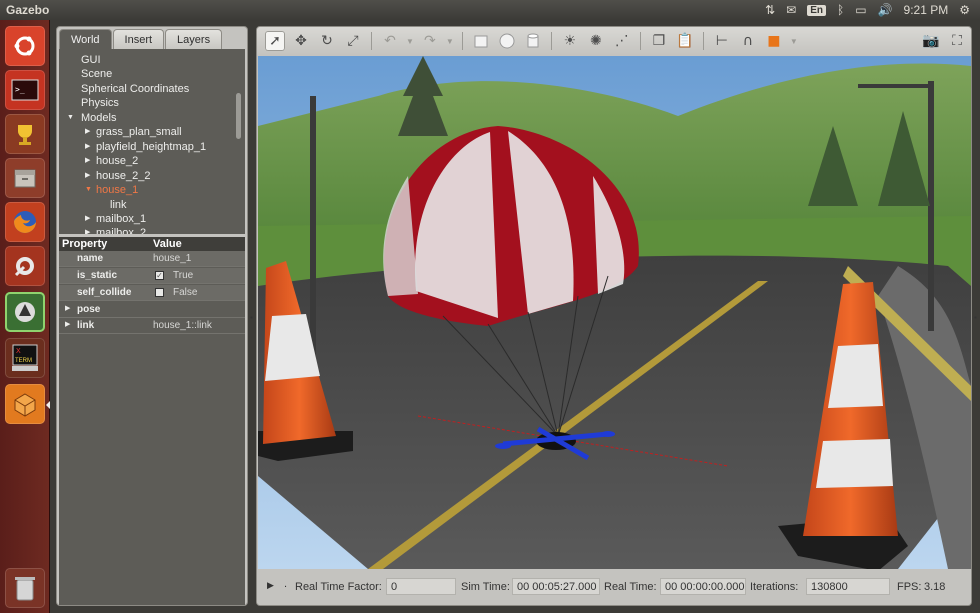  Describe the element at coordinates (96, 74) in the screenshot. I see `tree-item-scene: Scene` at that location.